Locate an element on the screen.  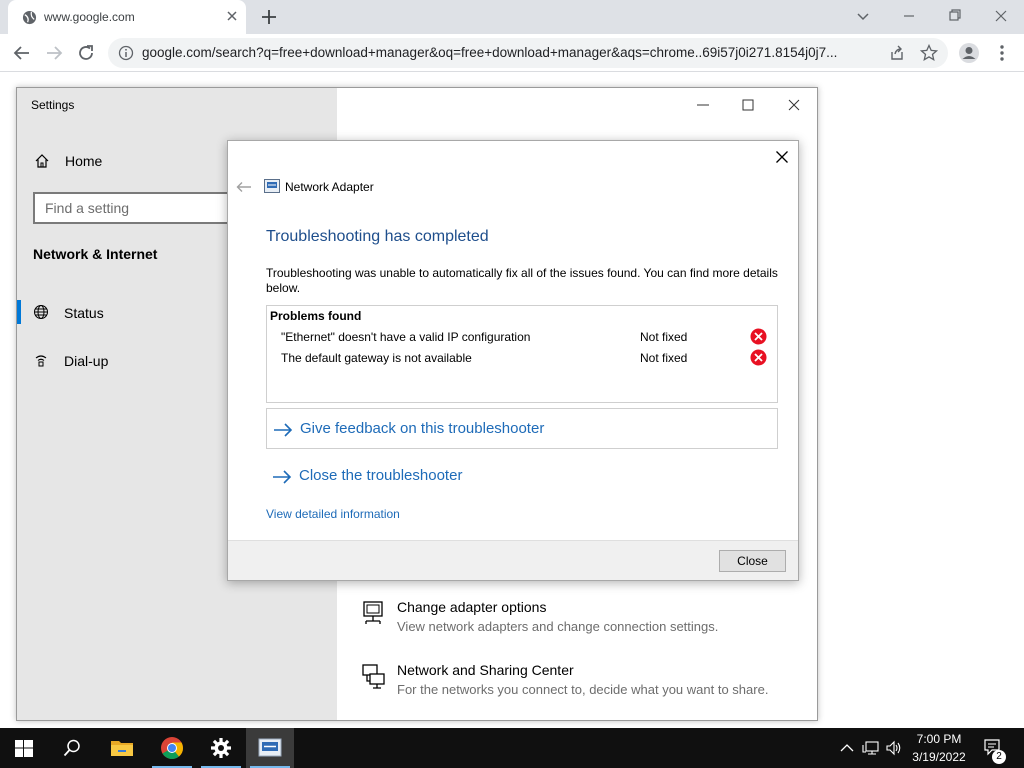
section-title: Network & Internet is located at coordinates (95, 254).